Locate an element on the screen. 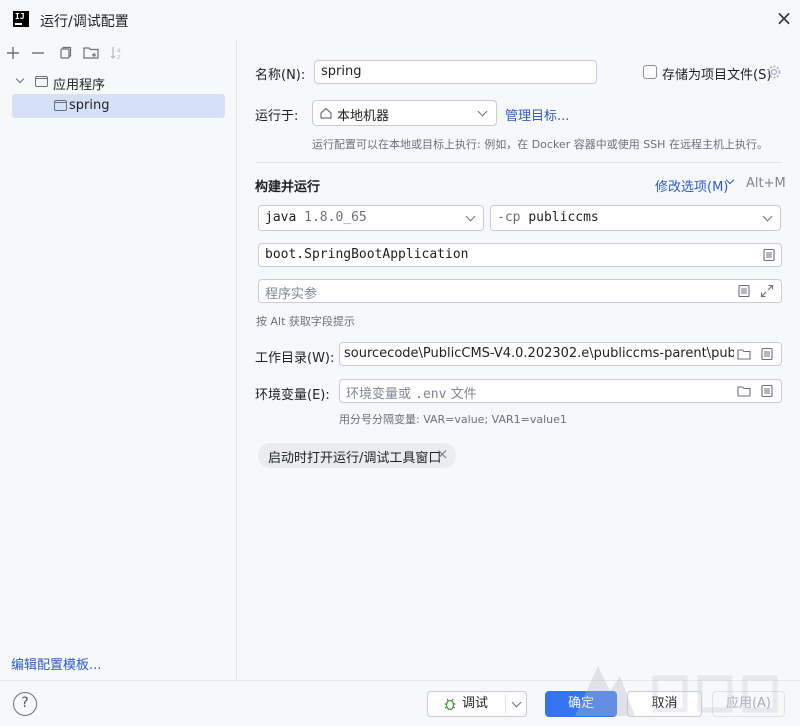 The image size is (800, 726). debug-label: 调试 is located at coordinates (475, 703).